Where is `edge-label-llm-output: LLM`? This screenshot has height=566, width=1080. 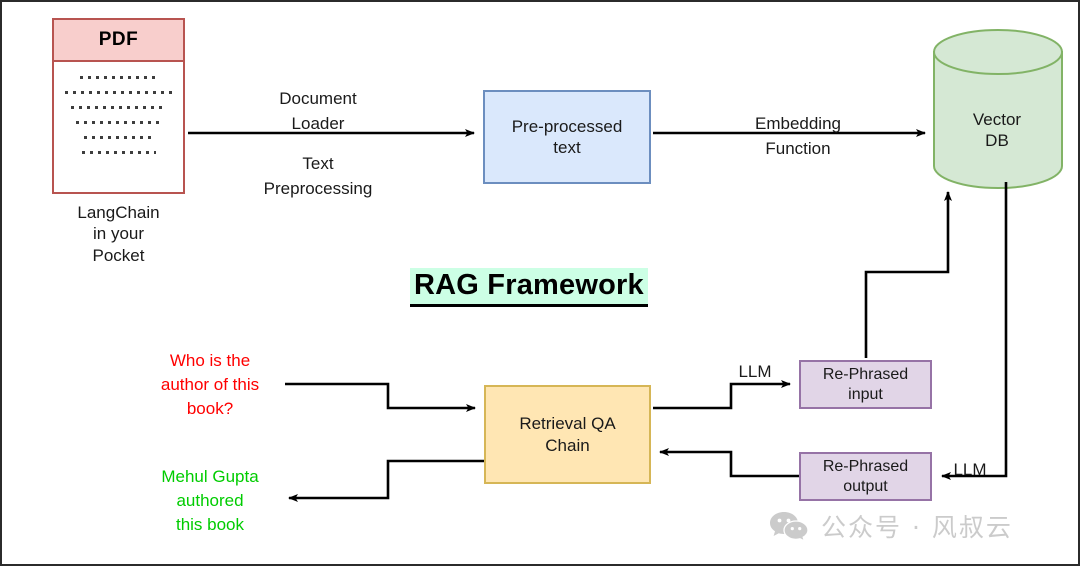 edge-label-llm-output: LLM is located at coordinates (970, 469).